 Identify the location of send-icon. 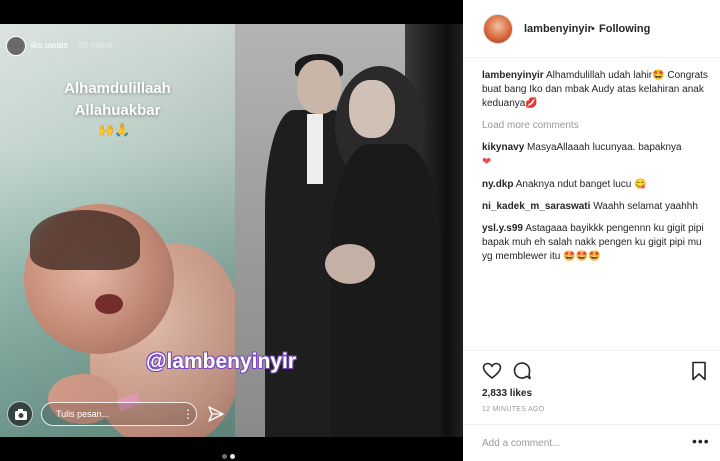
(216, 414).